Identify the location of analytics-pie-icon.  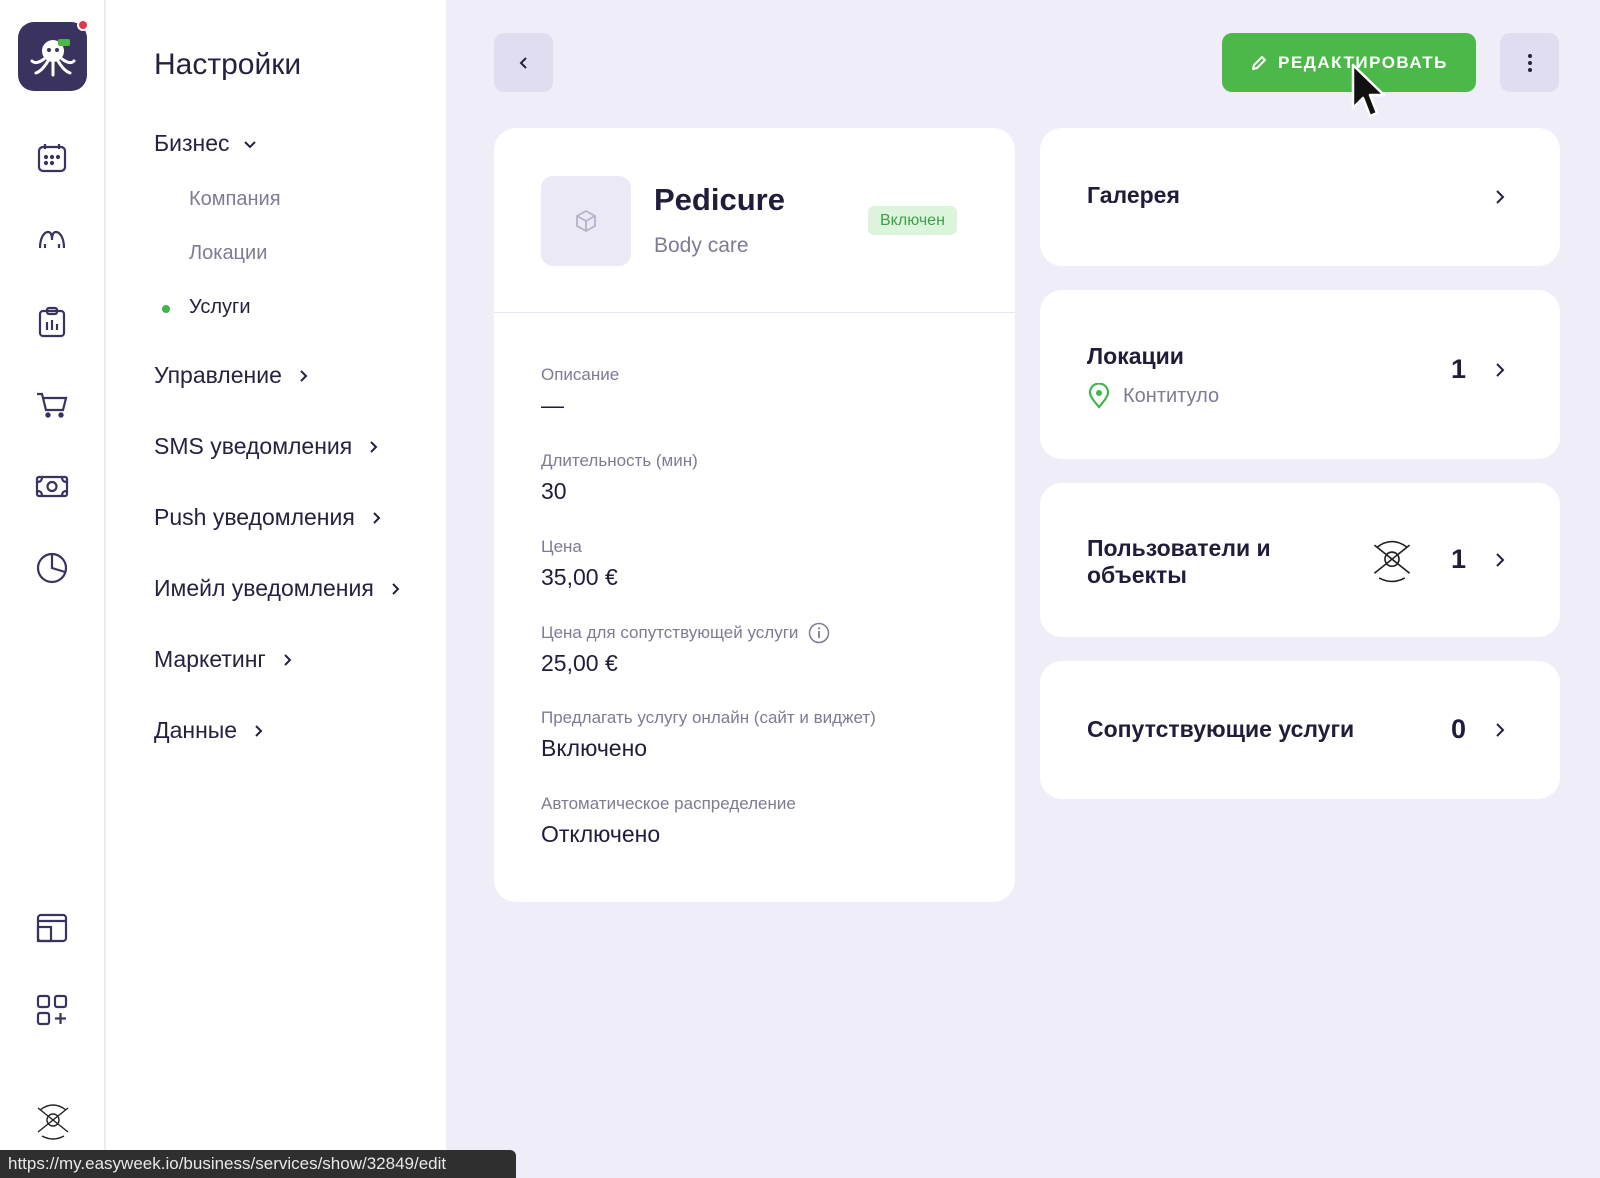
(52, 568).